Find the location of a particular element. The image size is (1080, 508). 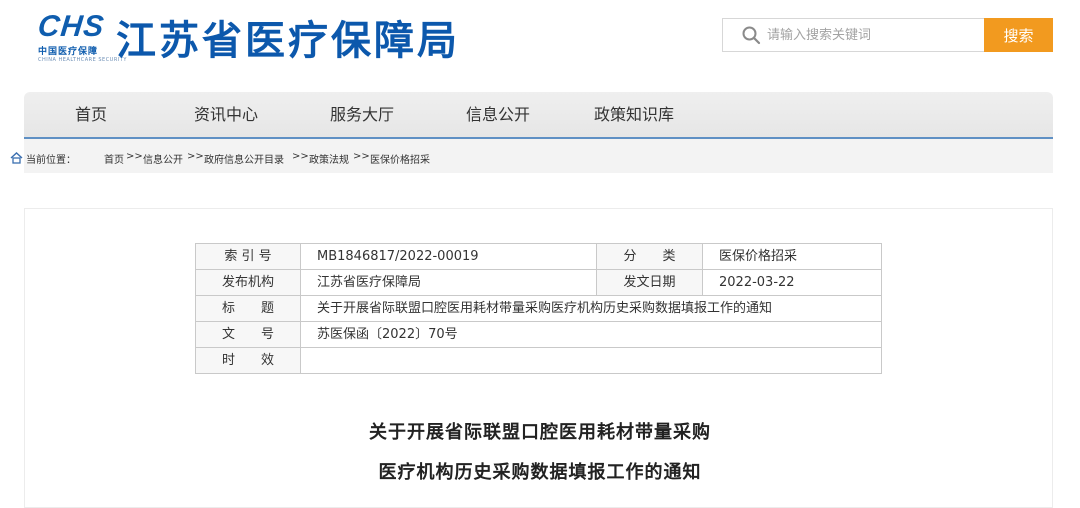

table-row: 文 号 苏医保函〔2022〕70号 is located at coordinates (538, 334).